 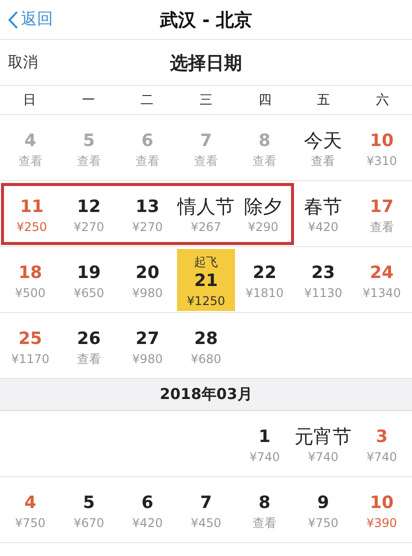 I want to click on weekday-label: 二, so click(x=147, y=100).